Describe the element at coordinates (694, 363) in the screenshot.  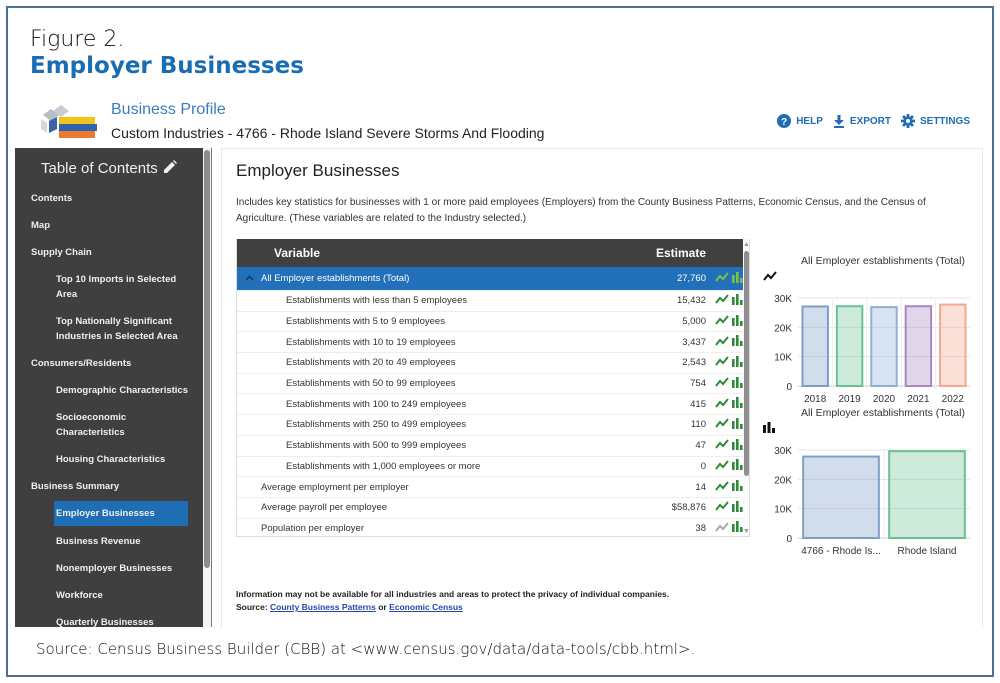
I see `estimate-cell: 2,543` at that location.